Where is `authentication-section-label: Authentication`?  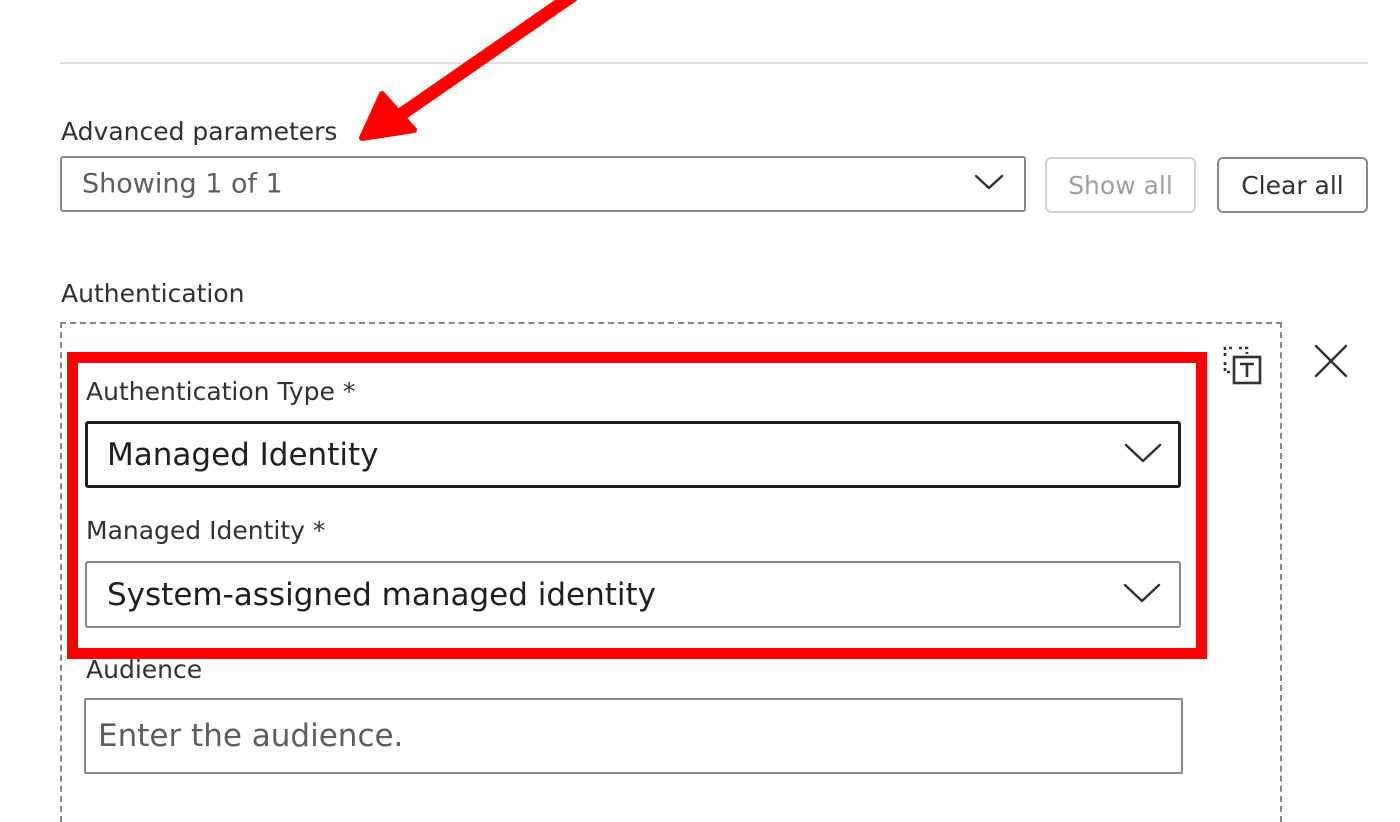
authentication-section-label: Authentication is located at coordinates (153, 293).